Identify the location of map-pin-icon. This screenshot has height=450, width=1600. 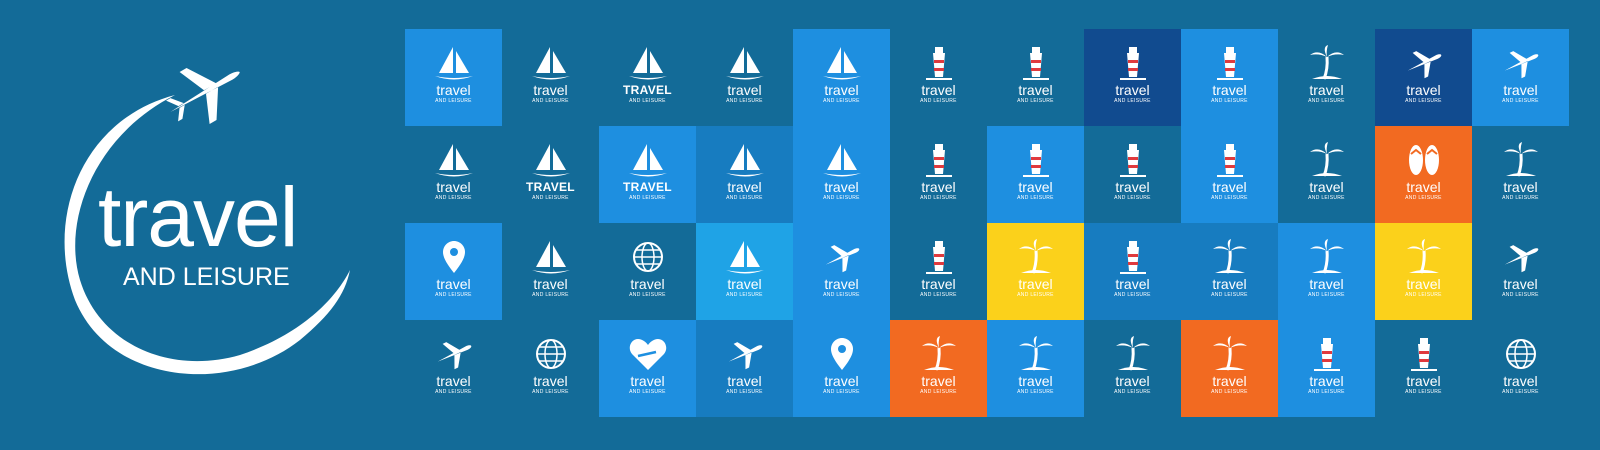
(841, 354).